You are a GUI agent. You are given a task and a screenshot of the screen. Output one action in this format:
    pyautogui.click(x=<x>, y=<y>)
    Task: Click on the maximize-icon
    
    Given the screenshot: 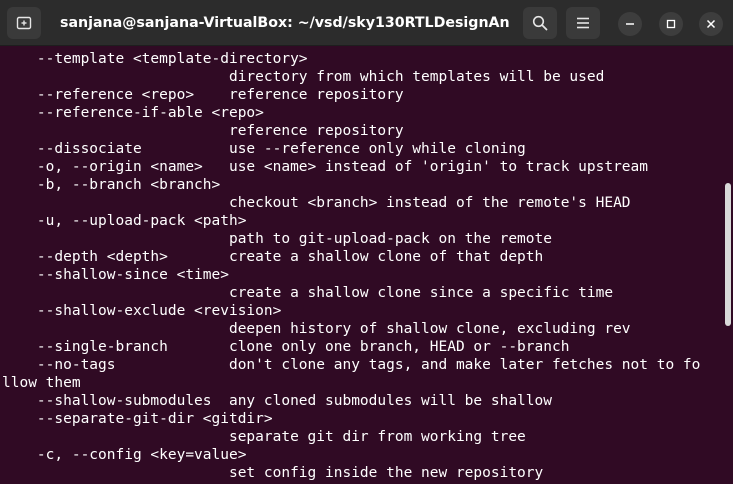 What is the action you would take?
    pyautogui.click(x=671, y=24)
    